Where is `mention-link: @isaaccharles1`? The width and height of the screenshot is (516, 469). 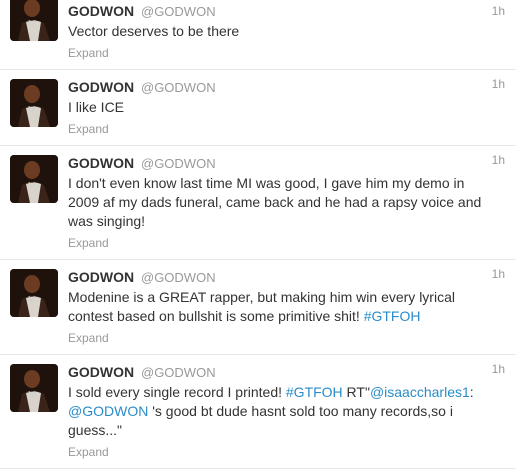 mention-link: @isaaccharles1 is located at coordinates (420, 392).